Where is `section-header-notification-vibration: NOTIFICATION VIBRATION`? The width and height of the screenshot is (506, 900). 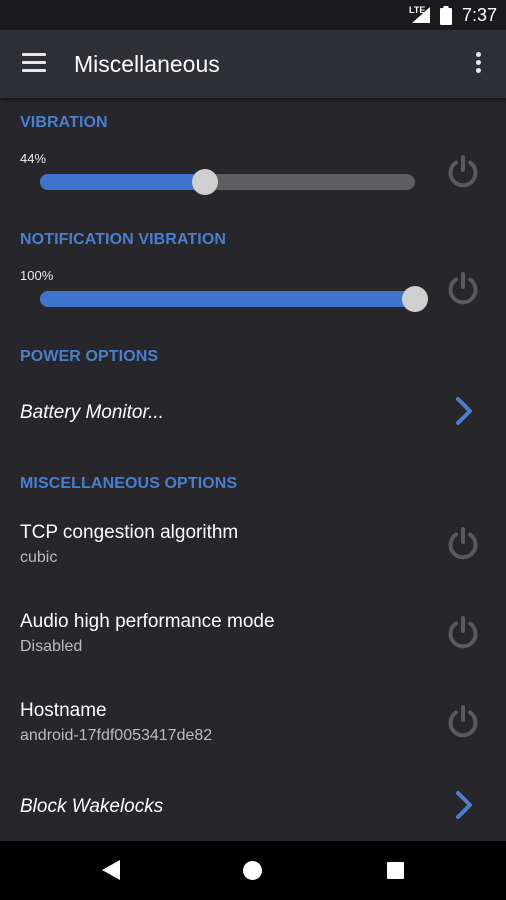
section-header-notification-vibration: NOTIFICATION VIBRATION is located at coordinates (123, 239).